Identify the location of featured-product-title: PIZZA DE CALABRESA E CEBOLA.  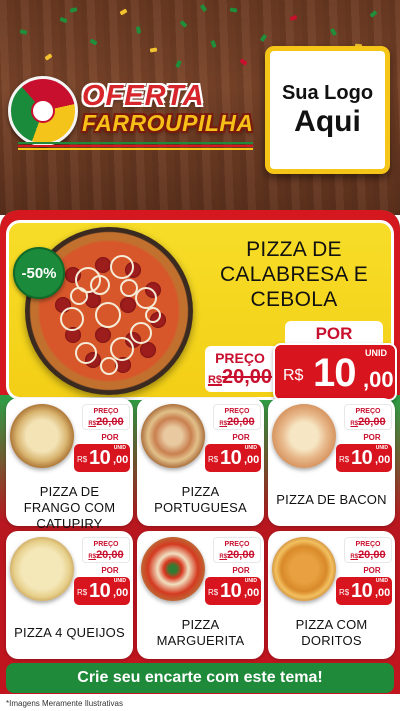
(294, 275).